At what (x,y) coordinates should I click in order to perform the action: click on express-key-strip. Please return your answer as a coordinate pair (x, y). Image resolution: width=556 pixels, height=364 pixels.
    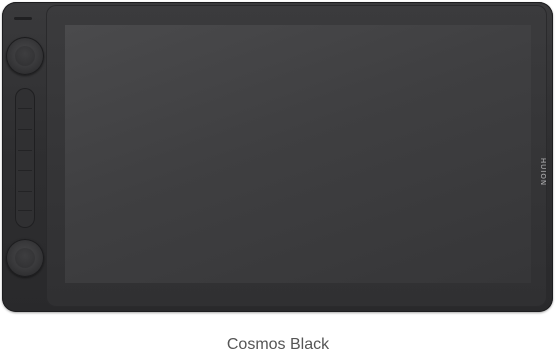
    Looking at the image, I should click on (25, 158).